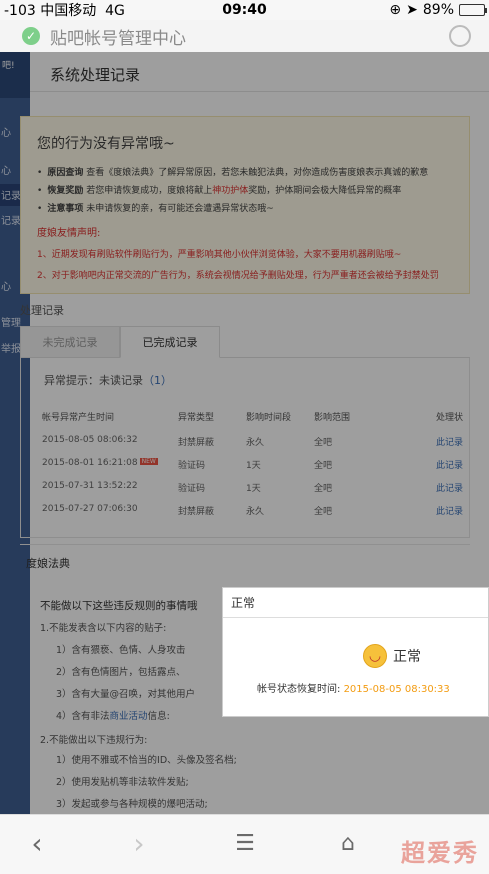  What do you see at coordinates (440, 853) in the screenshot?
I see `watermark: 超爱秀` at bounding box center [440, 853].